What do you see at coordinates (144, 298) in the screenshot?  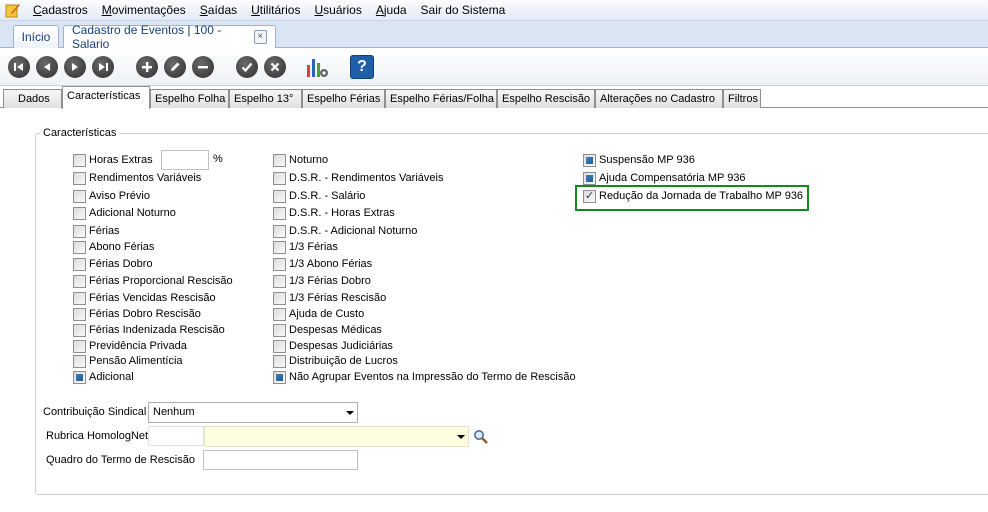 I see `checkbox-ferias-vencidas-rescisao: Férias Vencidas Rescisão` at bounding box center [144, 298].